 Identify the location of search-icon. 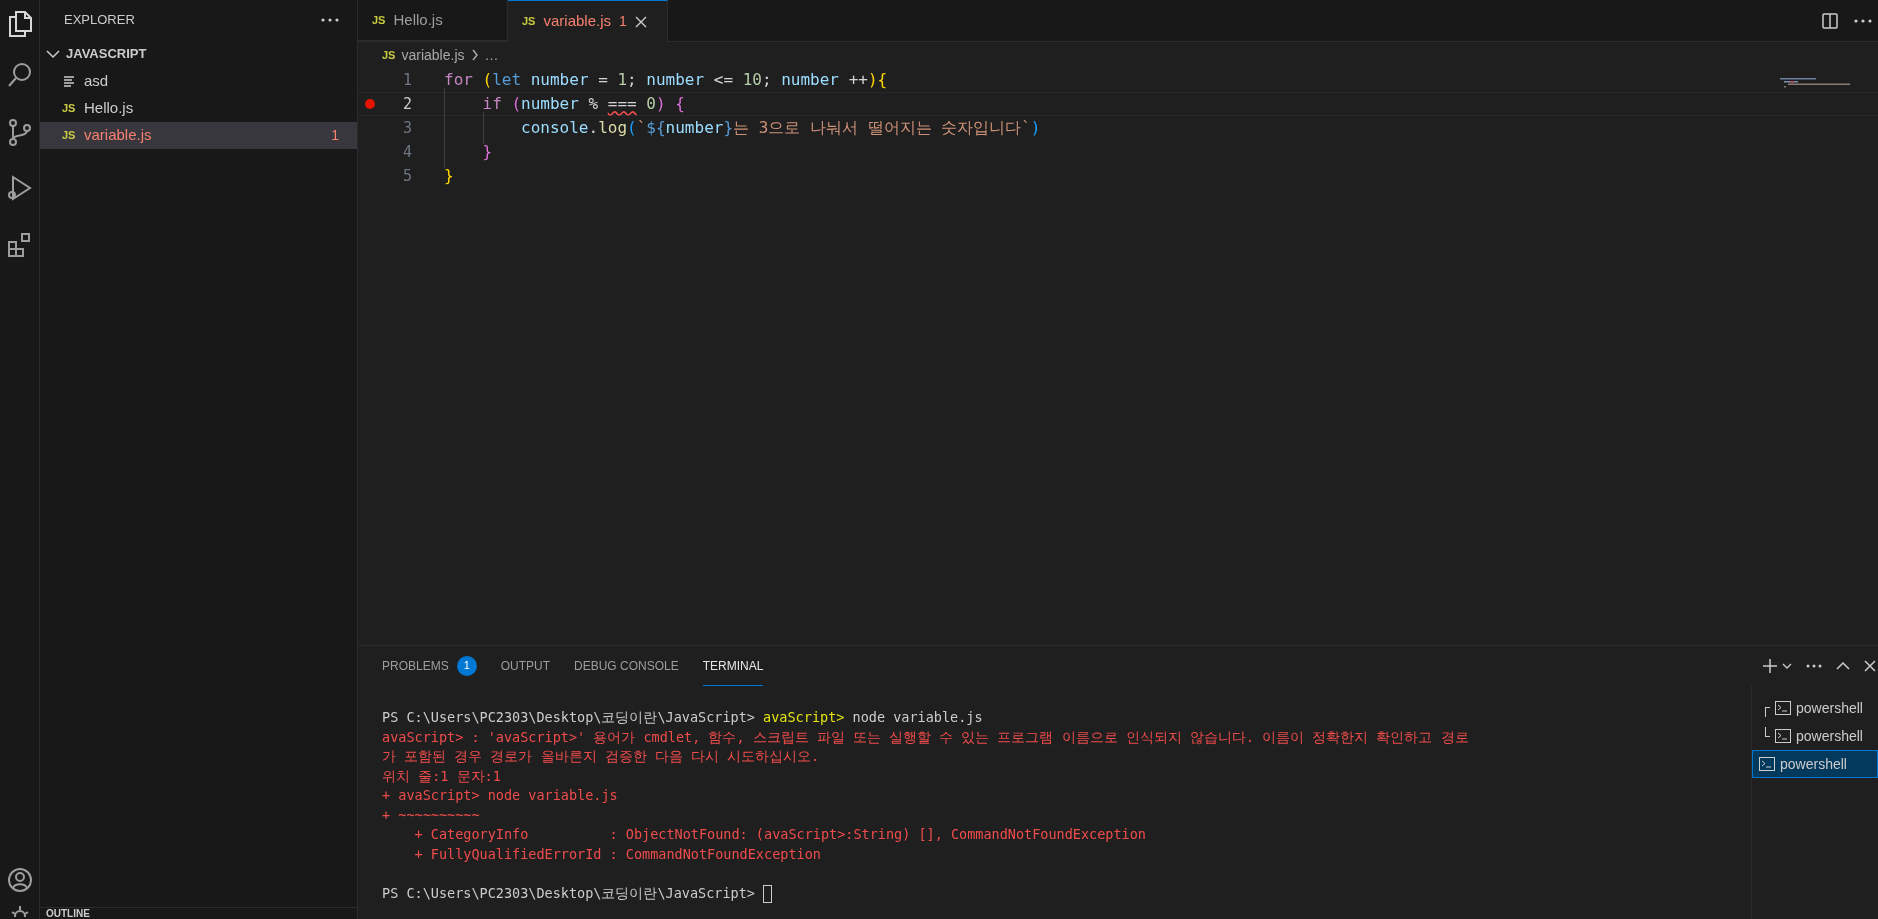
(19, 75).